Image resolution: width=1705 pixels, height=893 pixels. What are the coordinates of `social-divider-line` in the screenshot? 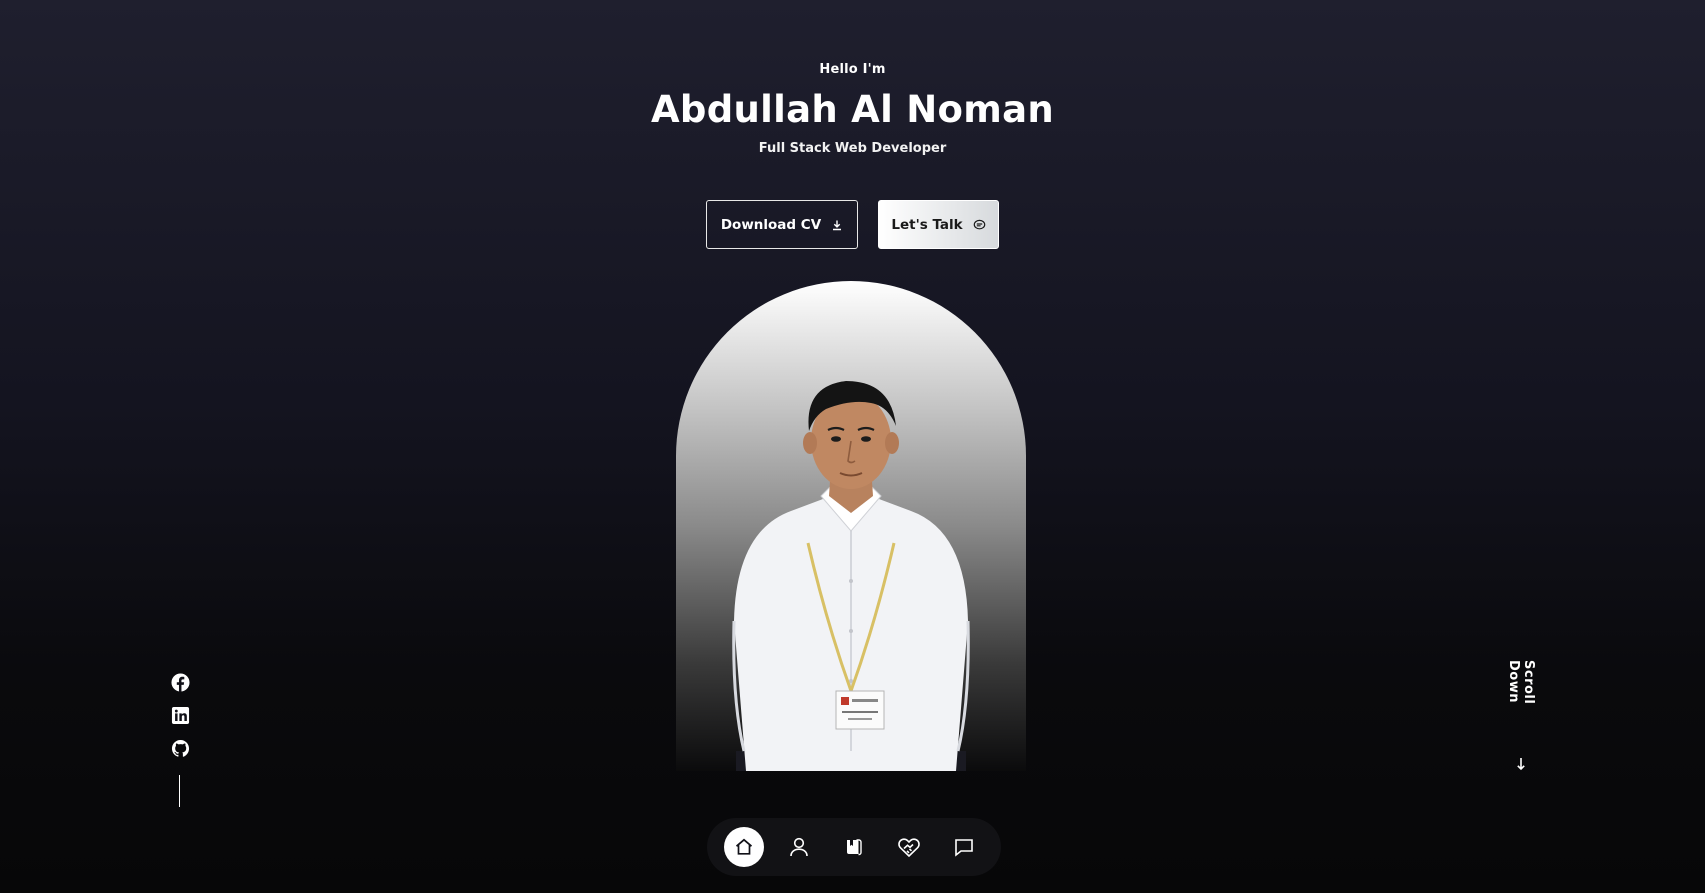 It's located at (179, 791).